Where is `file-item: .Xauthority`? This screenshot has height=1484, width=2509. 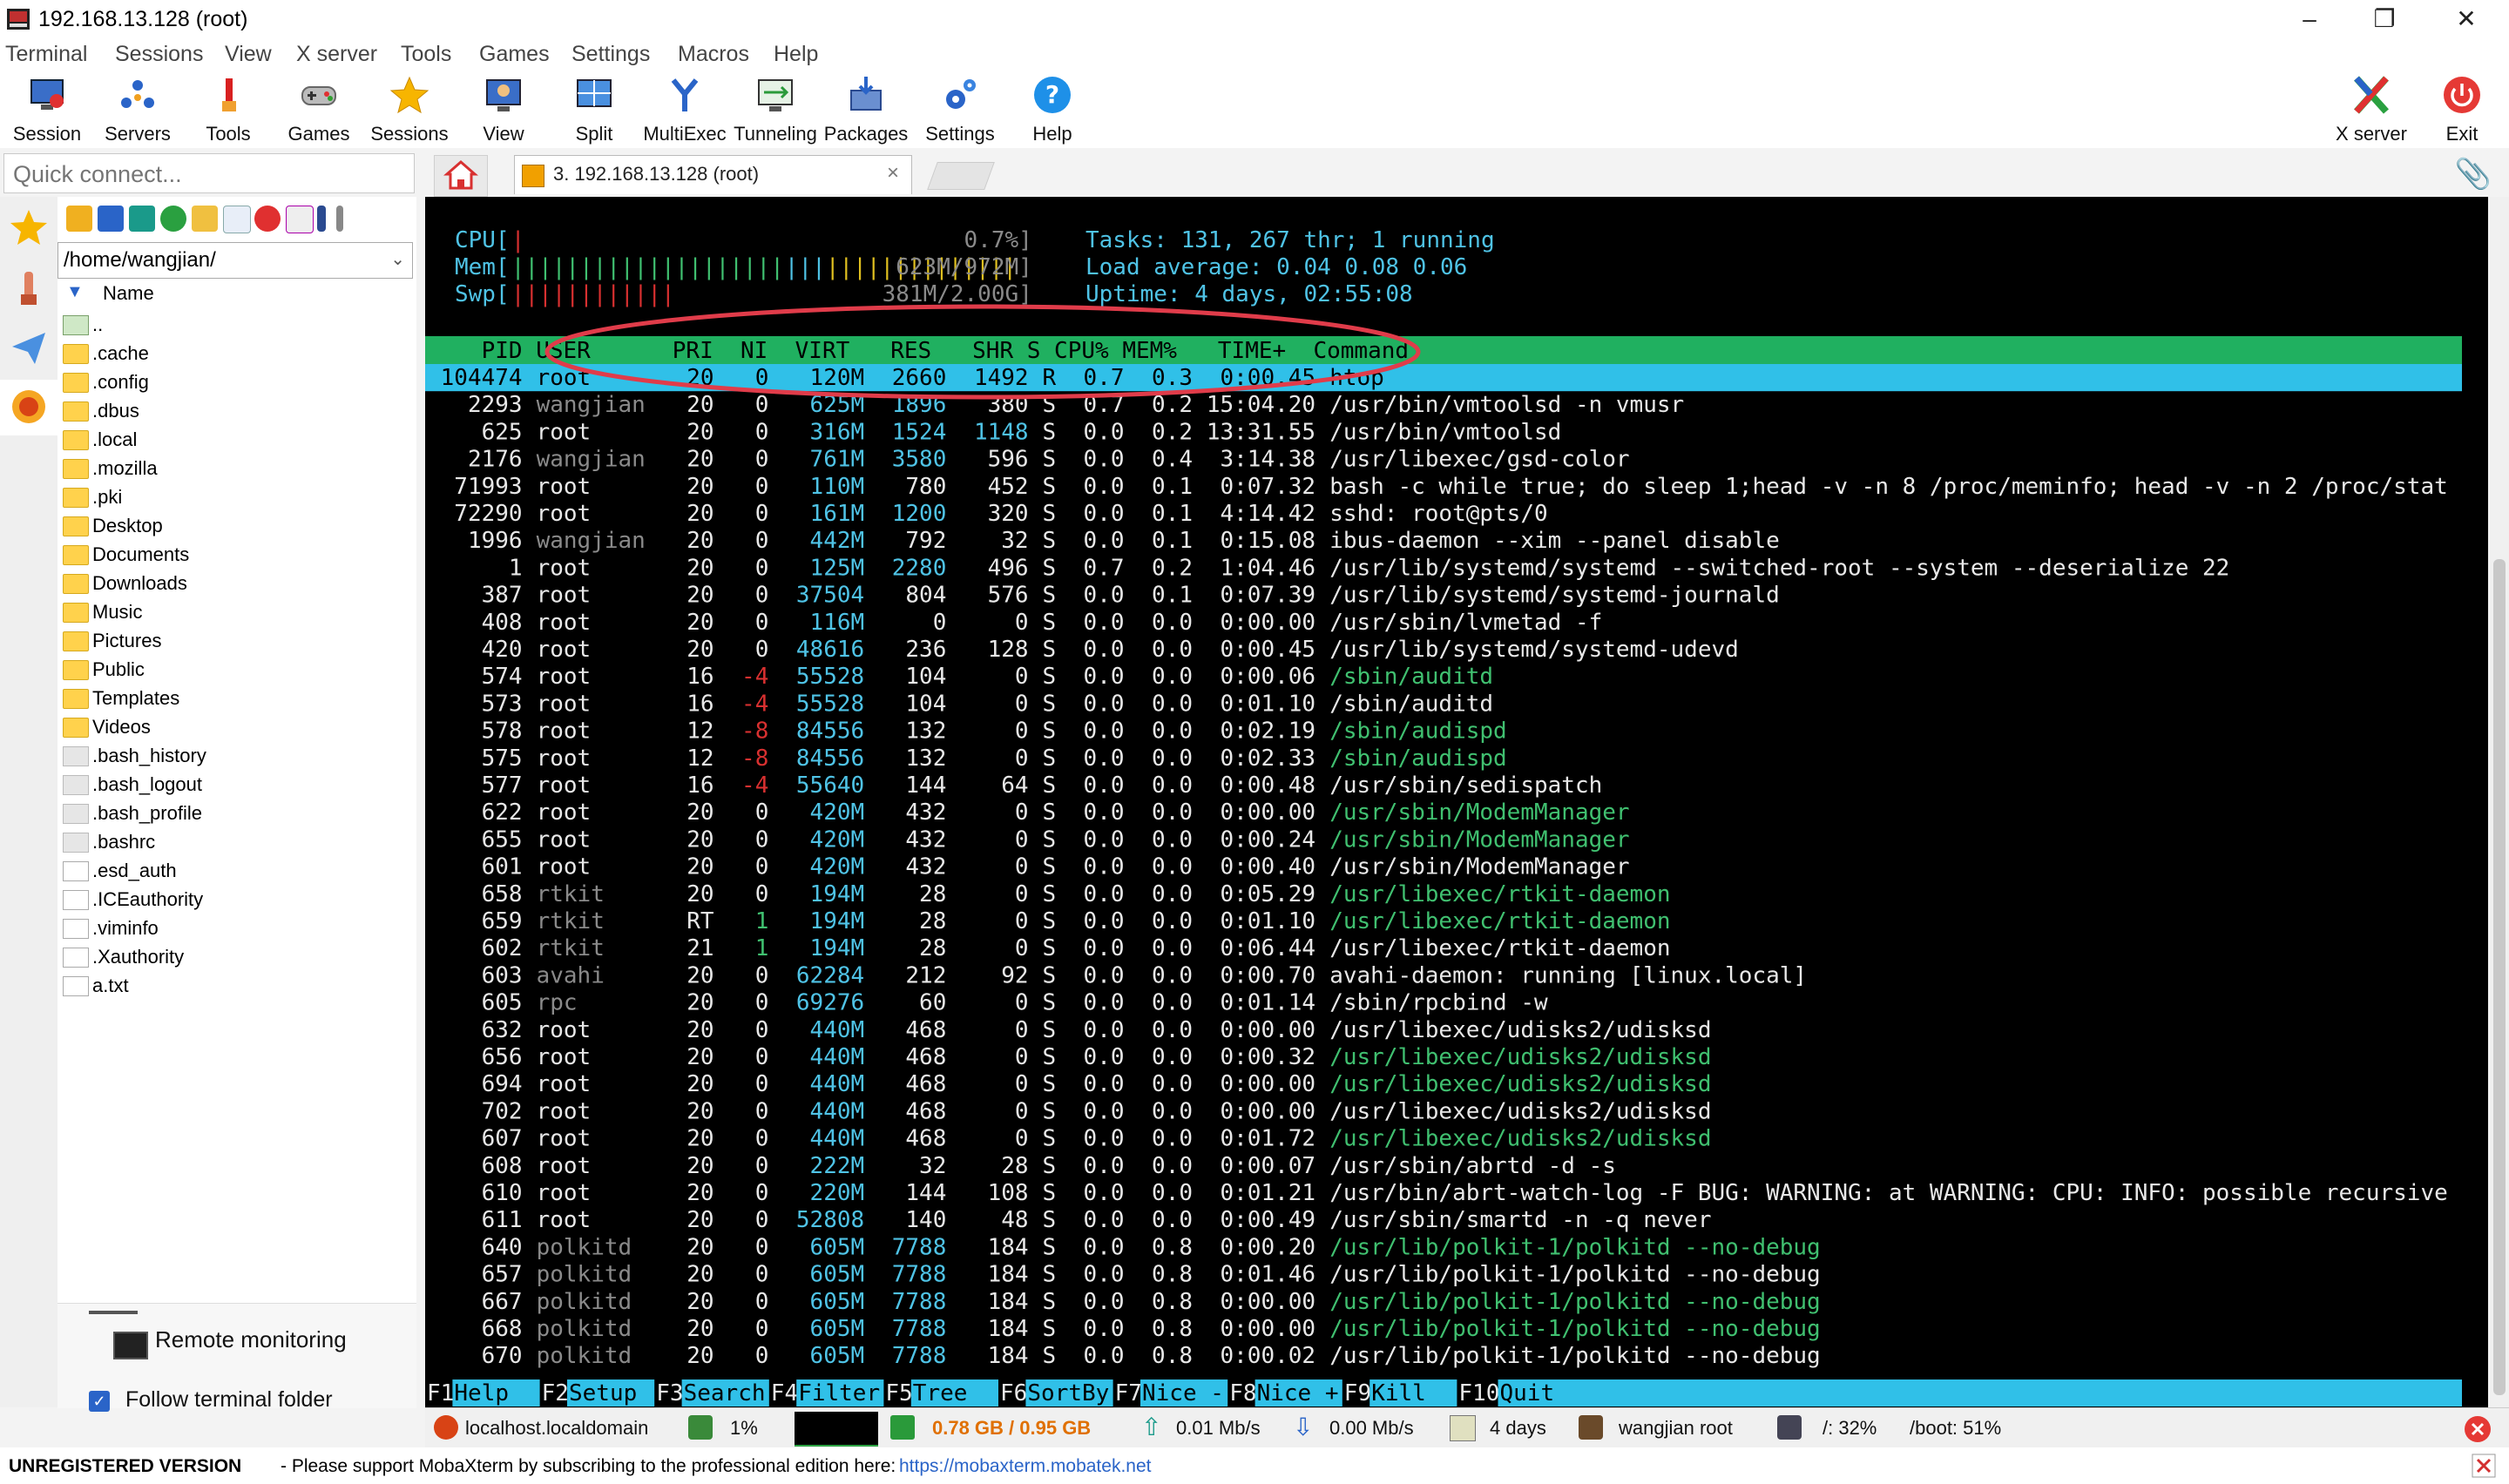
file-item: .Xauthority is located at coordinates (234, 956).